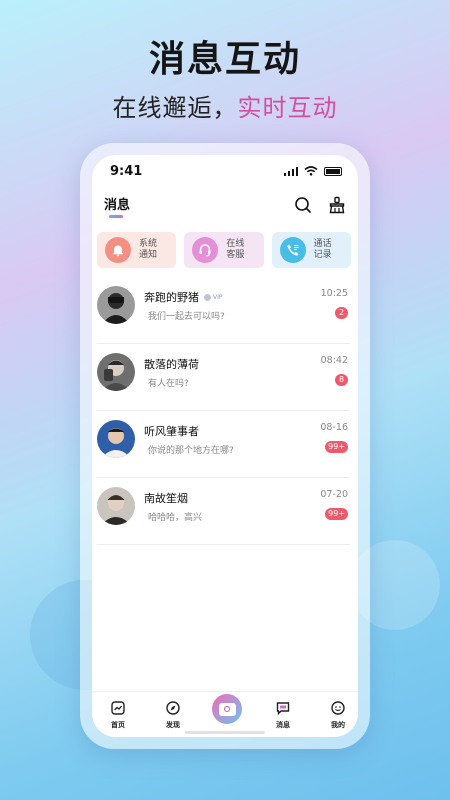  I want to click on wifi-icon, so click(311, 171).